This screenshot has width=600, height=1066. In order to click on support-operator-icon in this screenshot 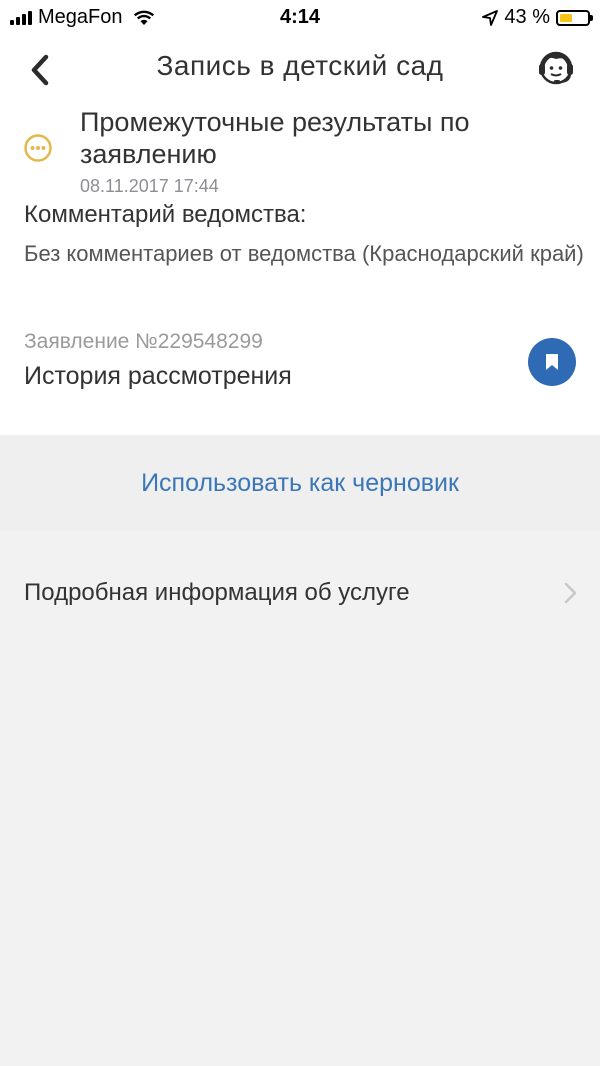, I will do `click(556, 68)`.